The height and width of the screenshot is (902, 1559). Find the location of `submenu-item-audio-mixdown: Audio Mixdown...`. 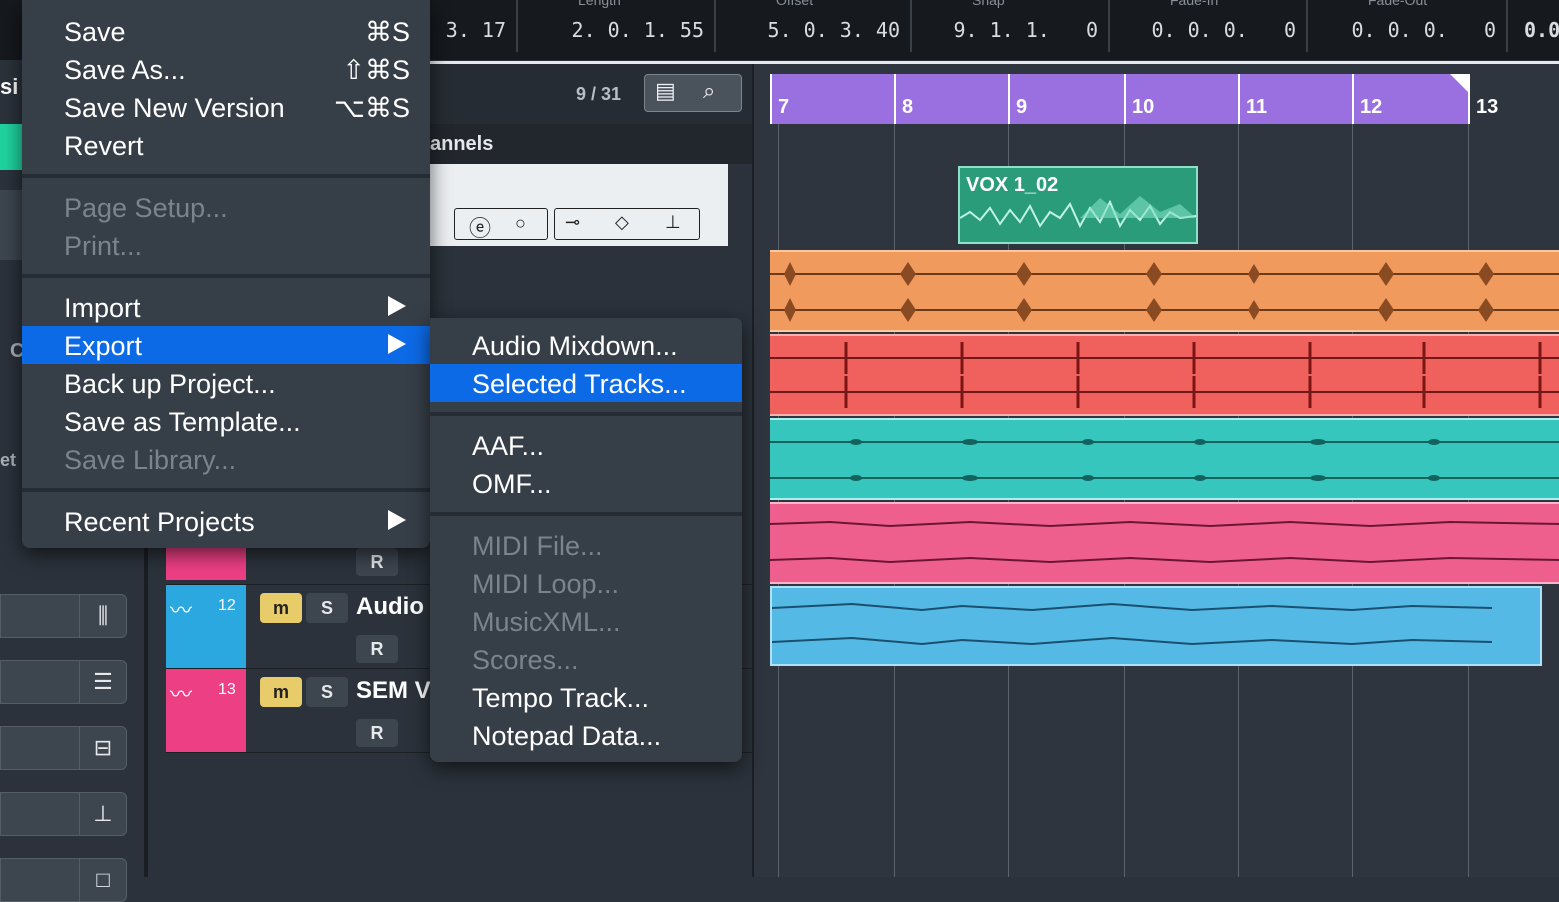

submenu-item-audio-mixdown: Audio Mixdown... is located at coordinates (586, 345).